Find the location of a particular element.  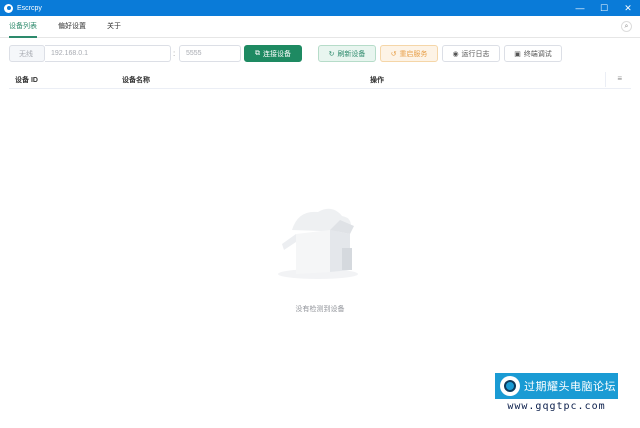

watermark-logo-icon is located at coordinates (510, 386).